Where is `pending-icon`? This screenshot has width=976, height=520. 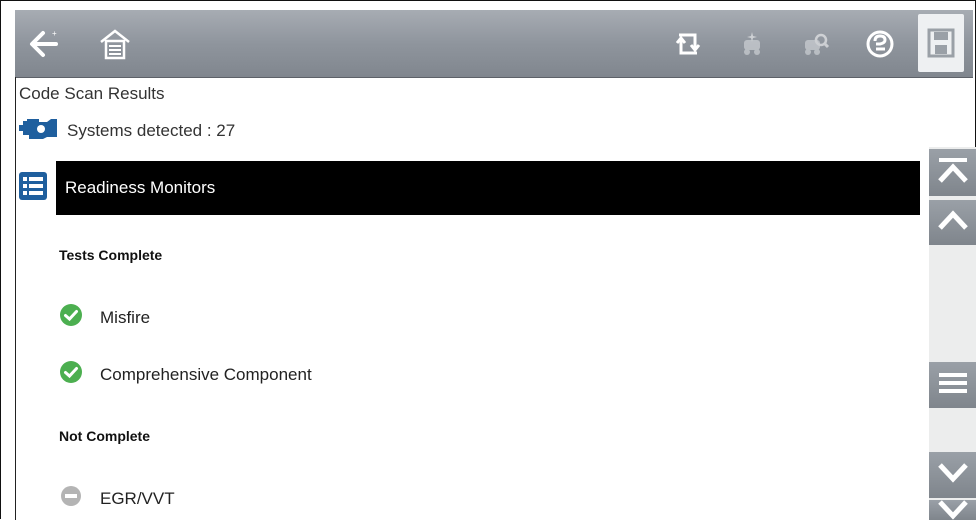
pending-icon is located at coordinates (71, 498).